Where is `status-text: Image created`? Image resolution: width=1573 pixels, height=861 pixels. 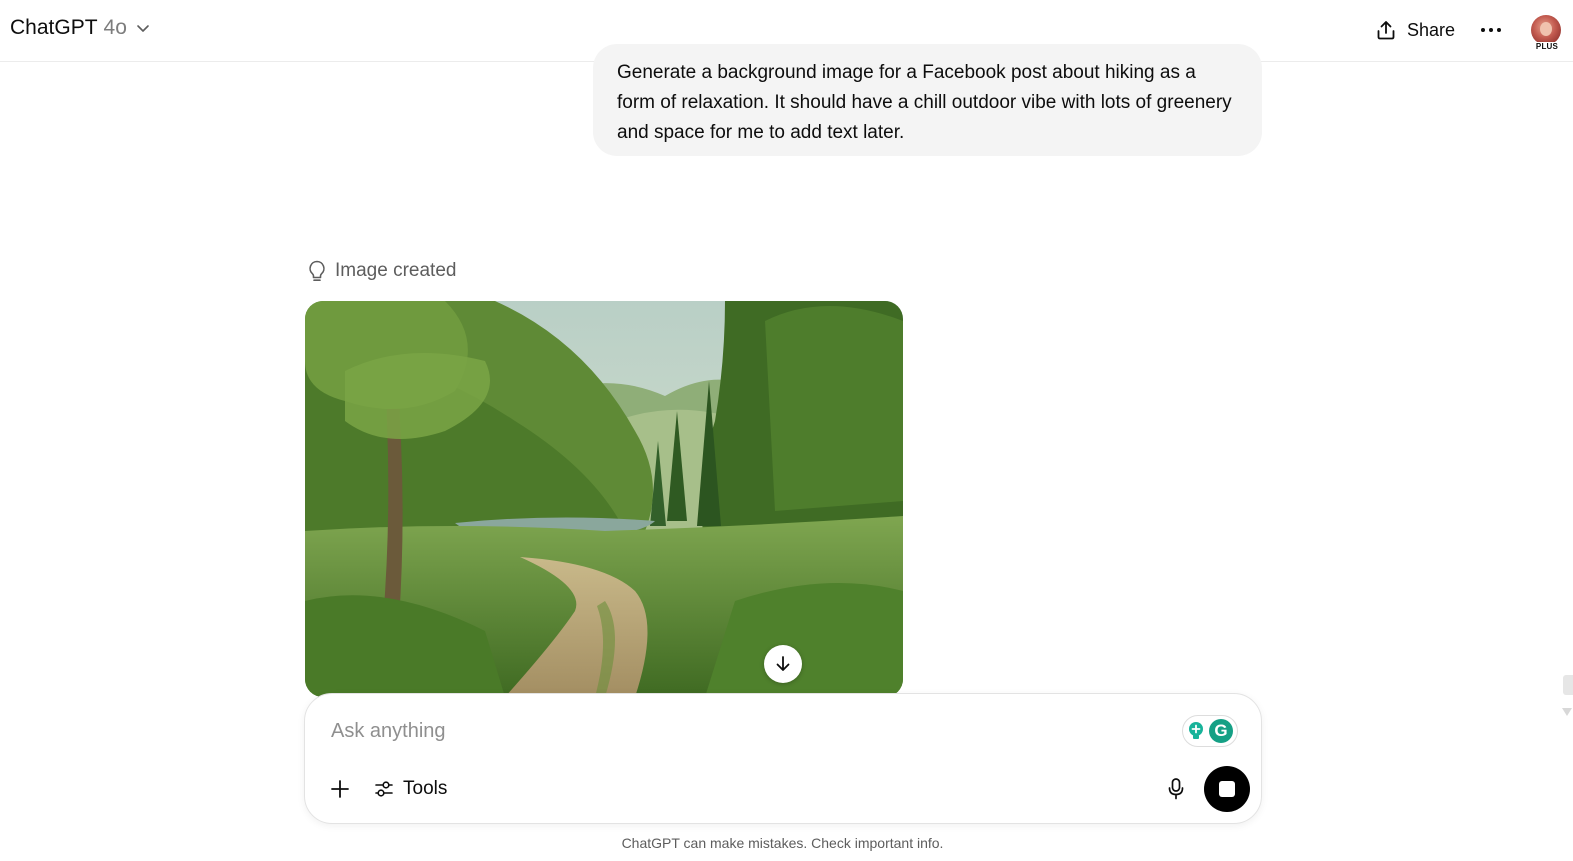 status-text: Image created is located at coordinates (396, 270).